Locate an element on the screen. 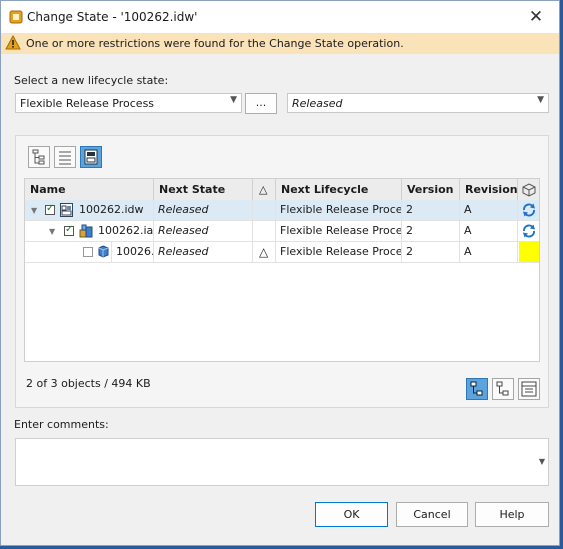  column-header-sync is located at coordinates (528, 189).